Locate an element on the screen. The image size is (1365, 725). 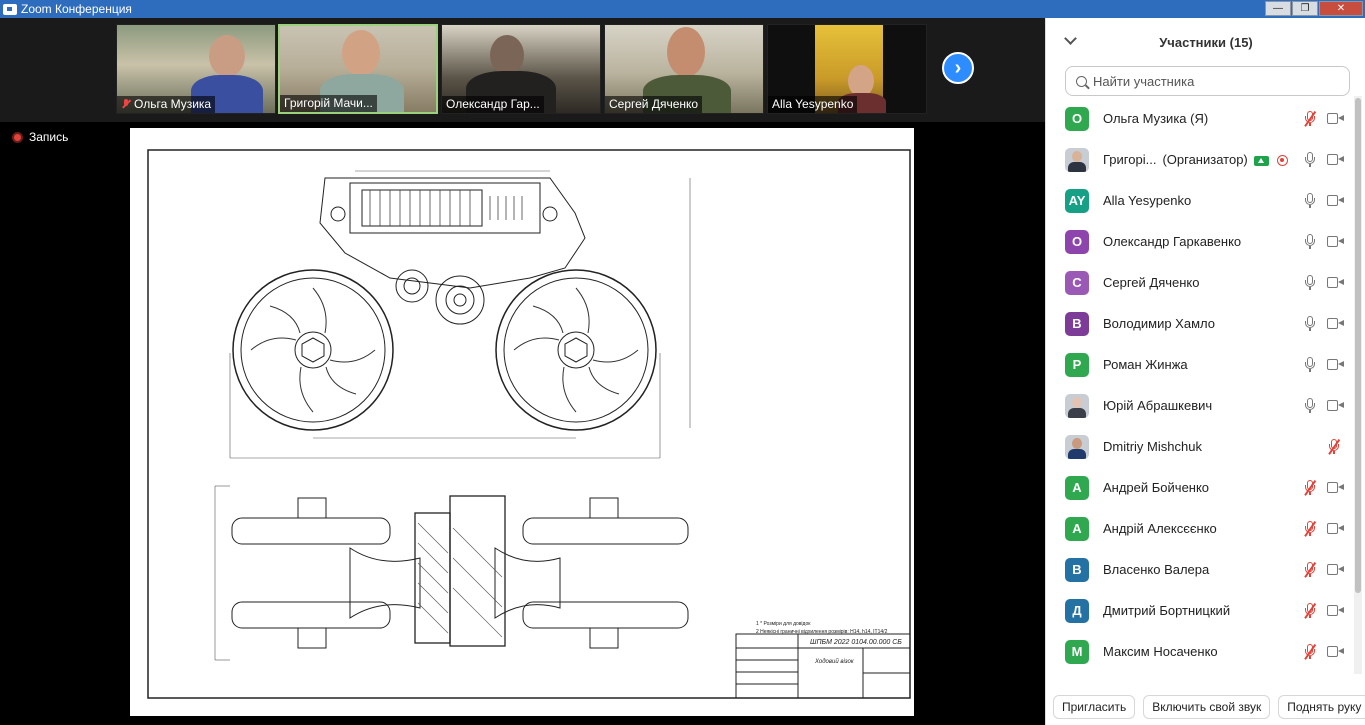
scrollbar-thumb is located at coordinates (1358, 345).